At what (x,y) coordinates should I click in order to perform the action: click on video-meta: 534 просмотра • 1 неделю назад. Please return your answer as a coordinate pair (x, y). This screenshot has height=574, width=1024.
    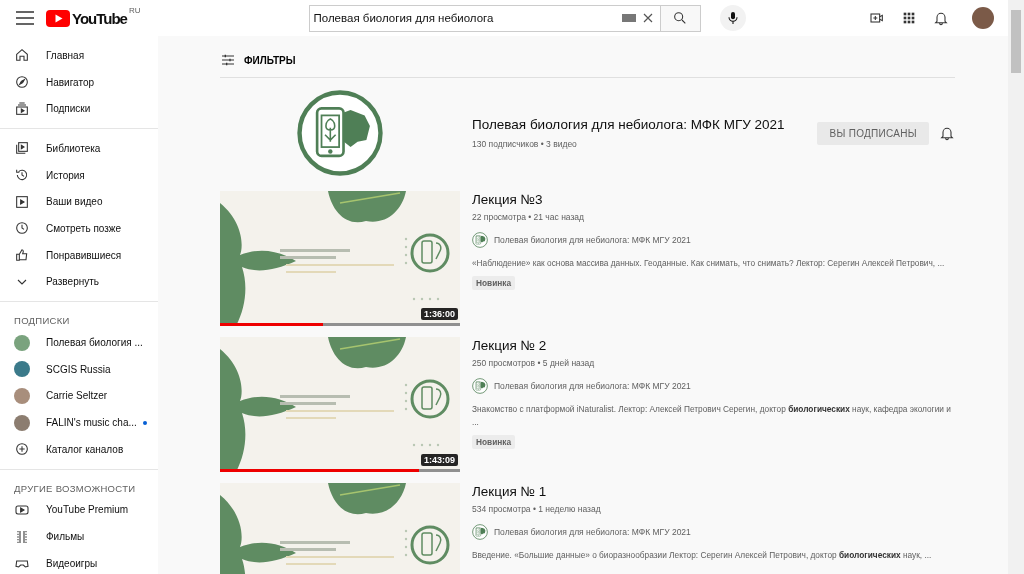
    Looking at the image, I should click on (537, 509).